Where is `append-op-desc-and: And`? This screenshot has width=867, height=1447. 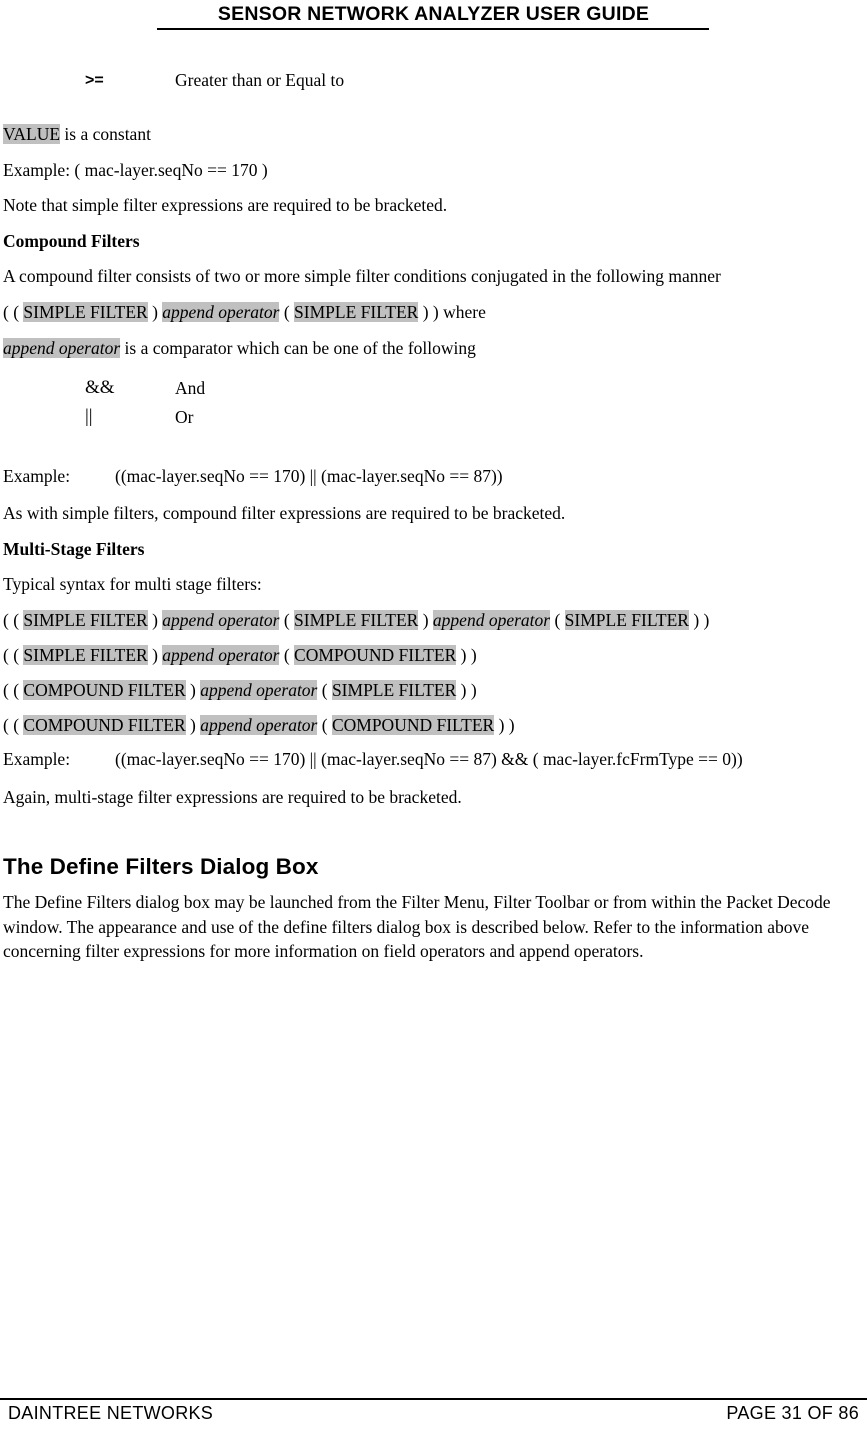
append-op-desc-and: And is located at coordinates (190, 388).